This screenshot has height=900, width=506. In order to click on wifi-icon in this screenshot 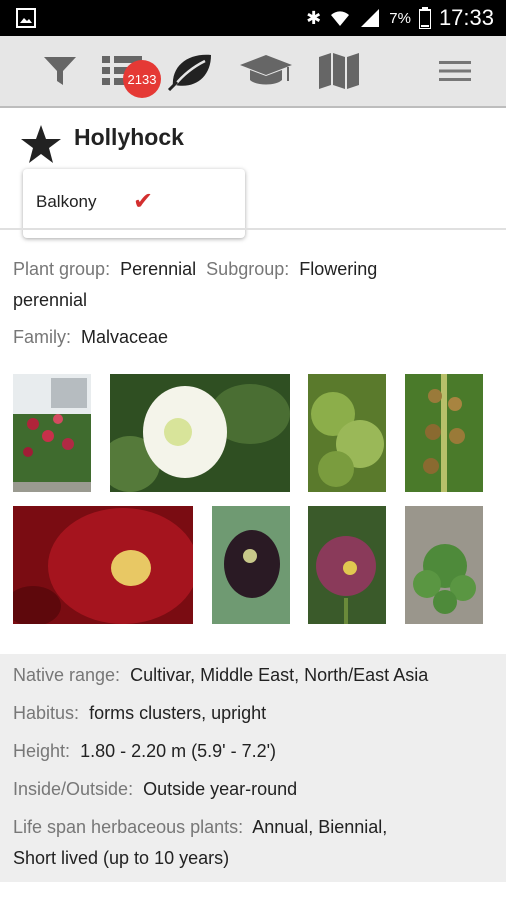, I will do `click(340, 18)`.